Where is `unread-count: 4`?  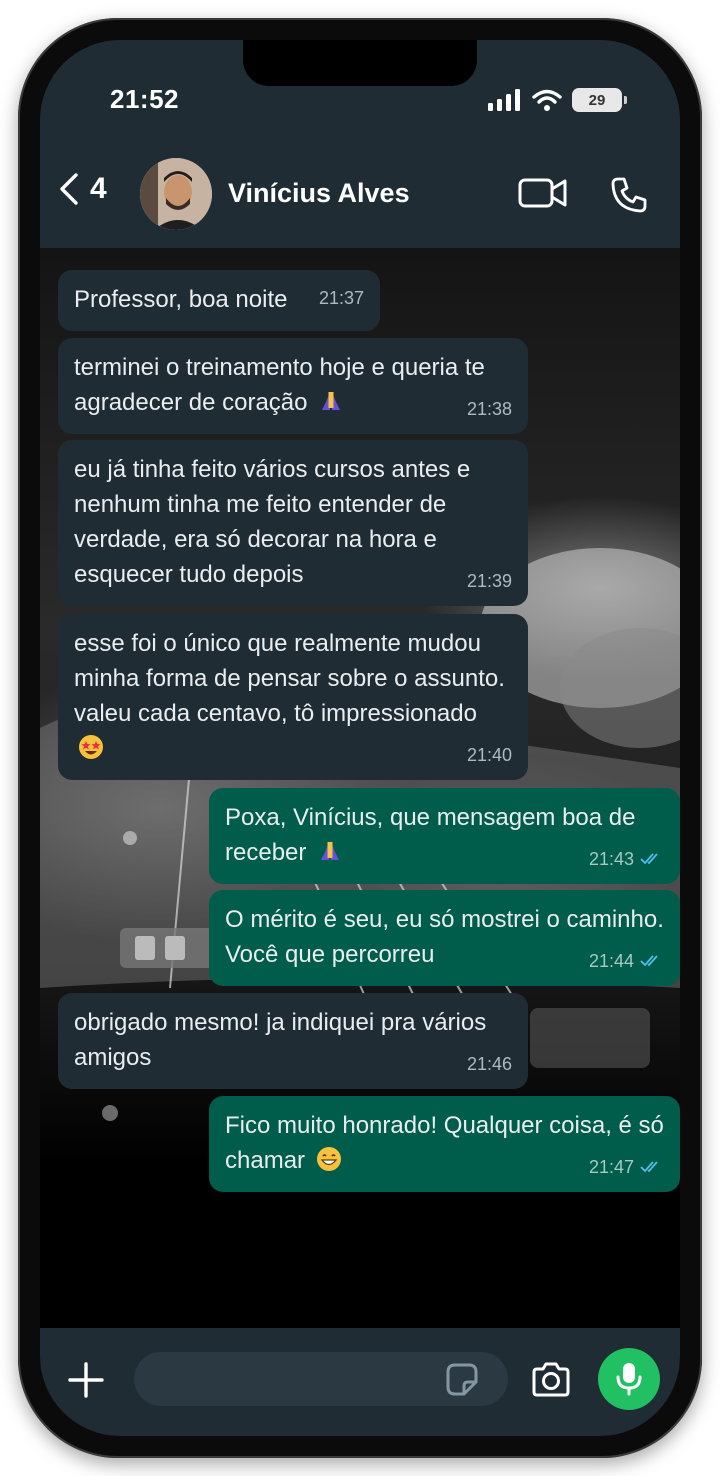
unread-count: 4 is located at coordinates (98, 188).